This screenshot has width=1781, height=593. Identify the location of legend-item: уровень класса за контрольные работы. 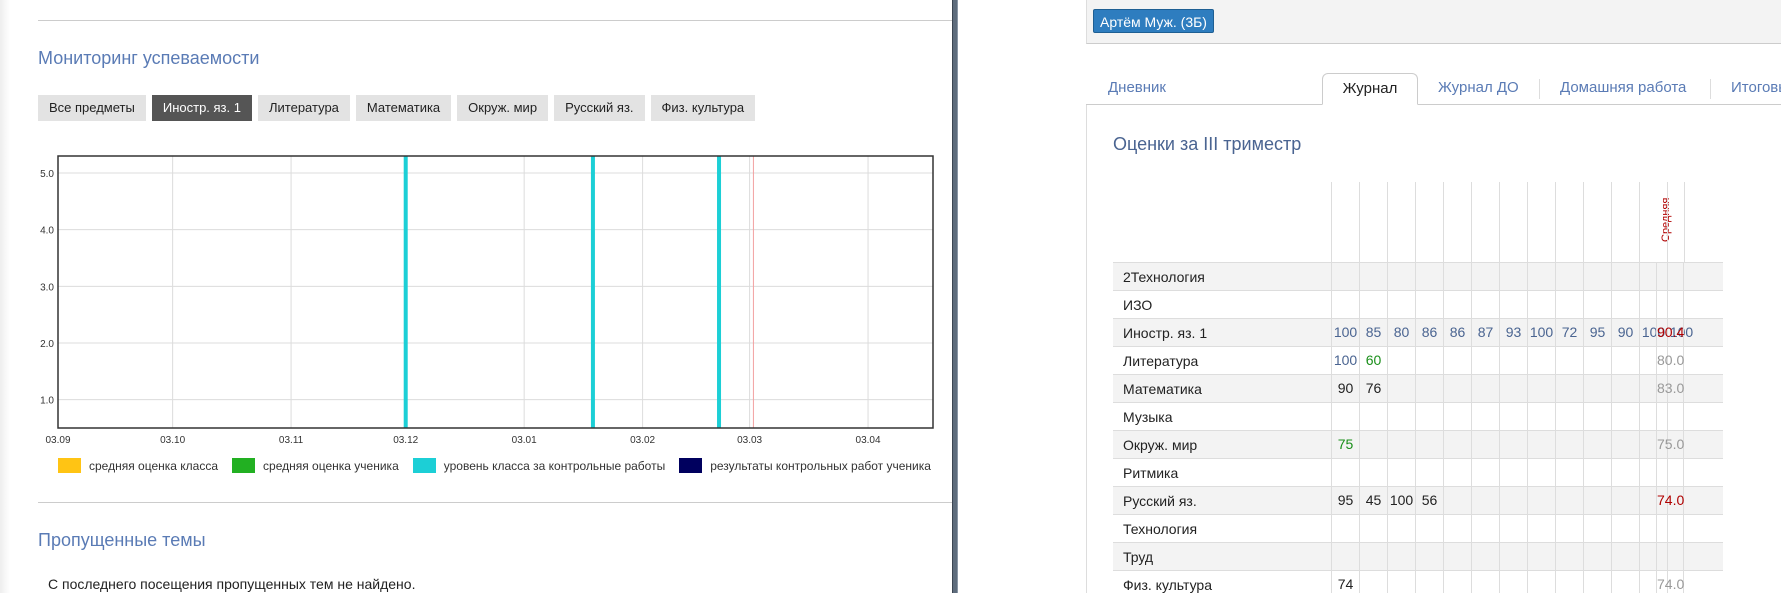
(538, 465).